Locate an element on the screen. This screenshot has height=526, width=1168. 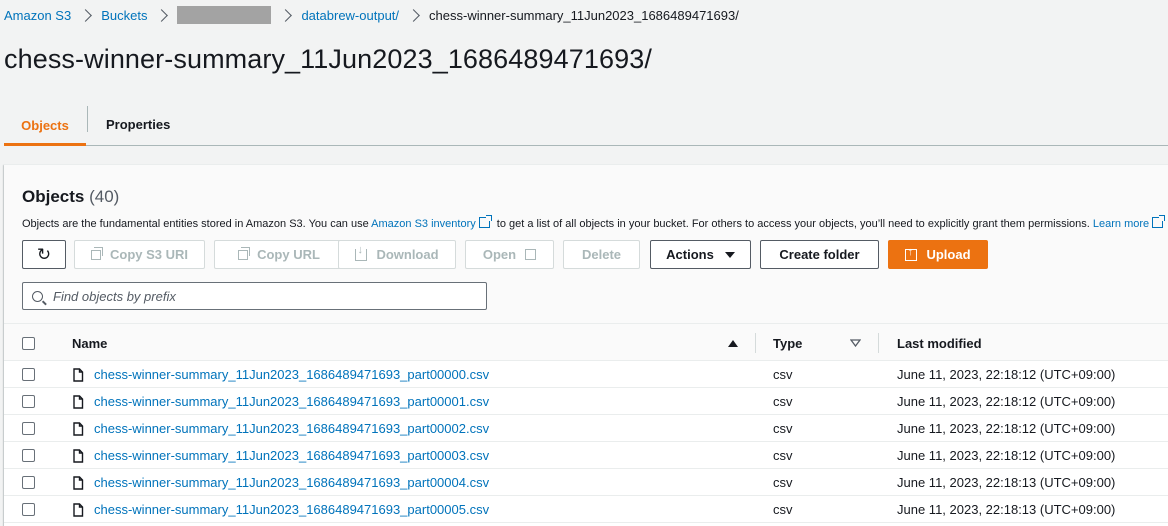
refresh-button: ↻ is located at coordinates (44, 254).